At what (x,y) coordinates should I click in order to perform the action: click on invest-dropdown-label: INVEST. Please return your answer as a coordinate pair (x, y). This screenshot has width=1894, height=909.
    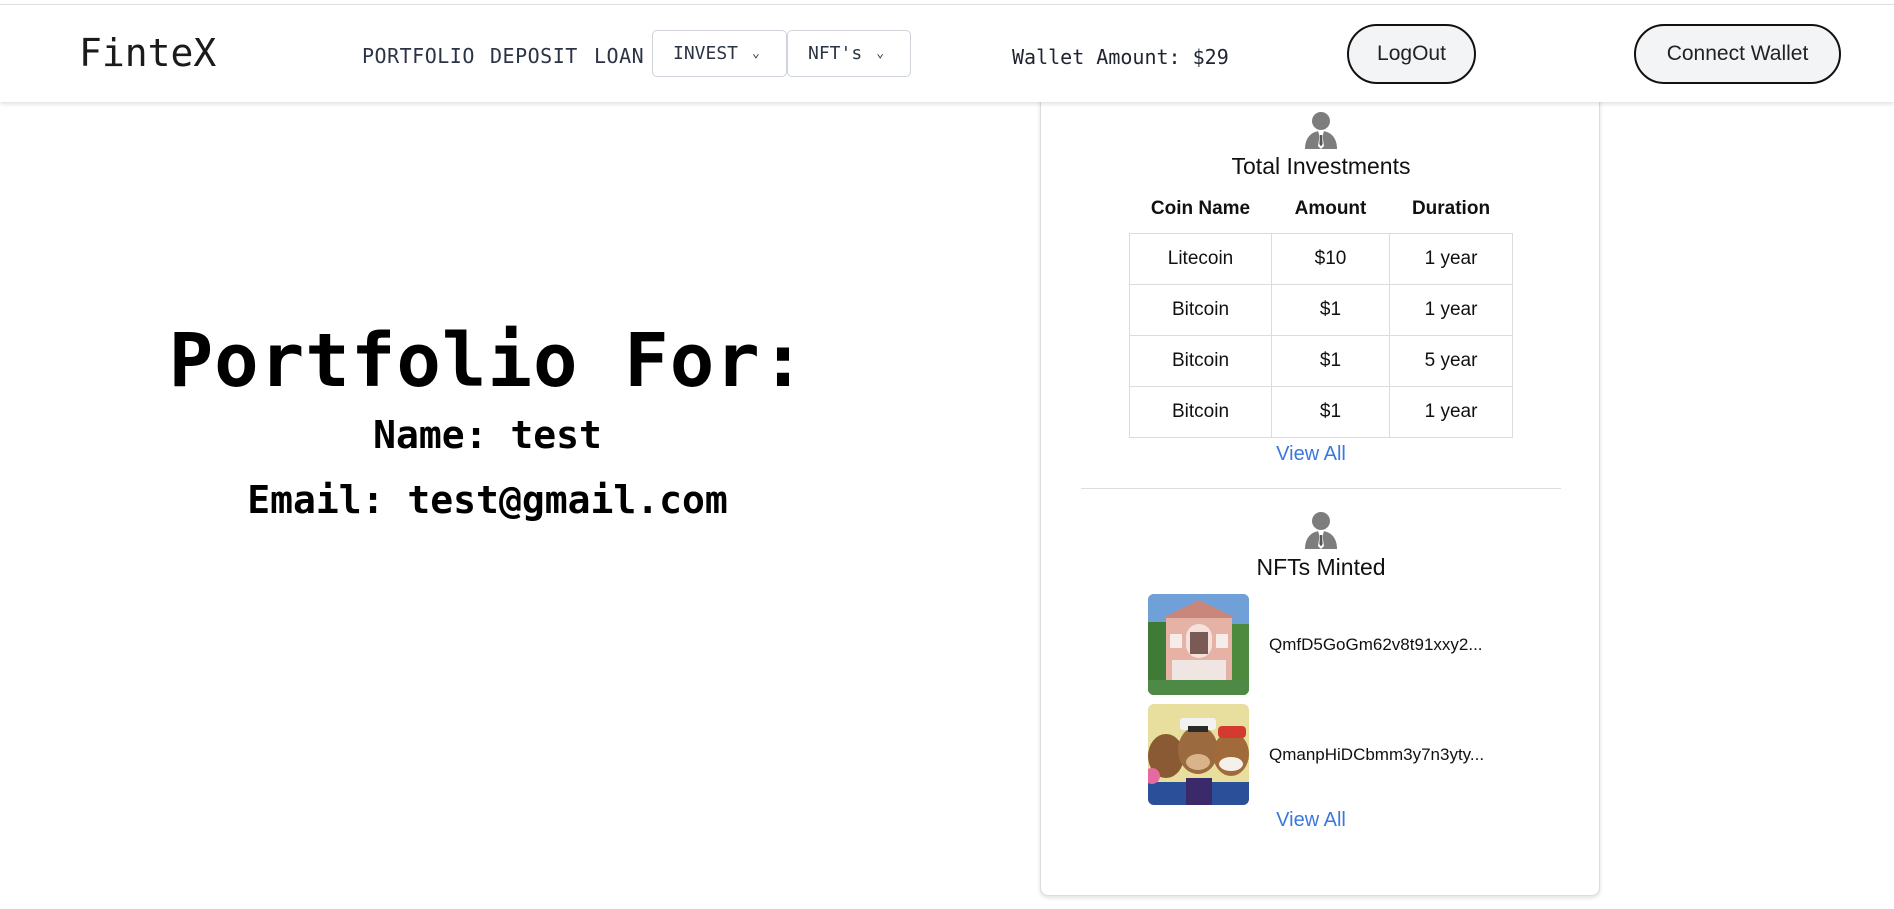
    Looking at the image, I should click on (706, 53).